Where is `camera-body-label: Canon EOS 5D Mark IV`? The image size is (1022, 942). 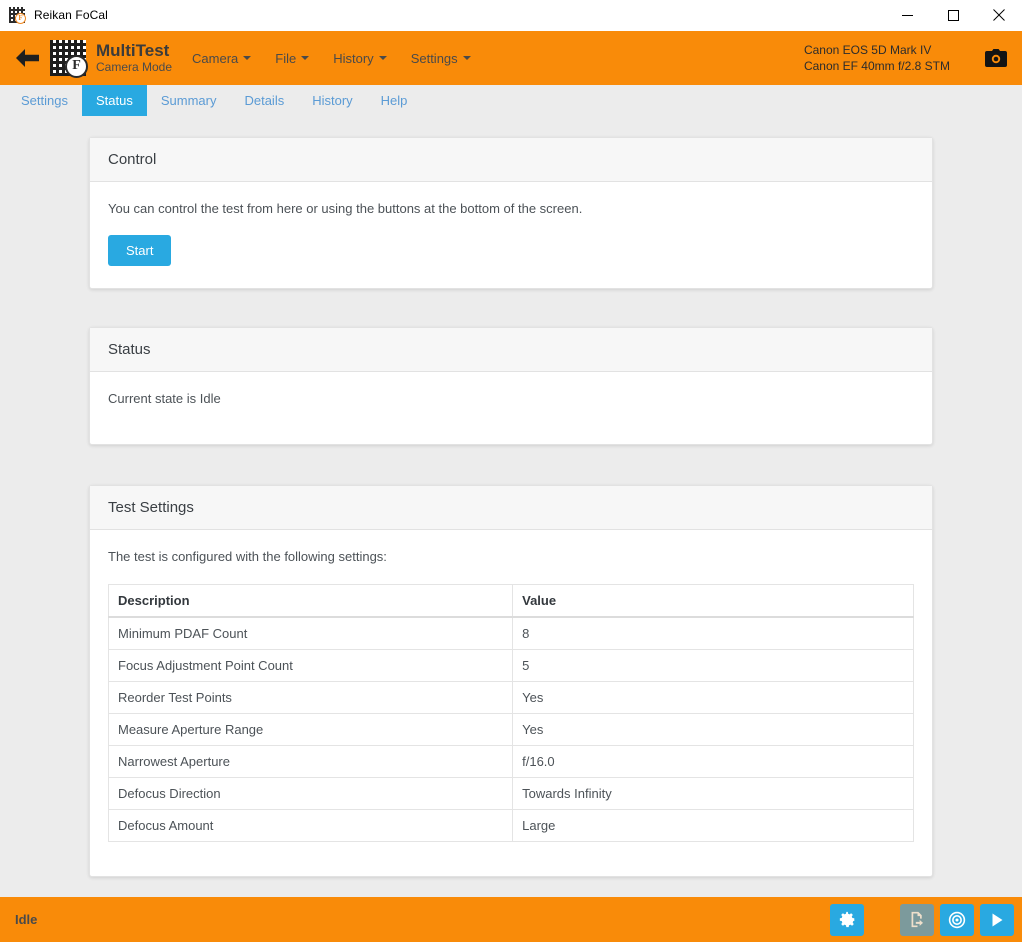 camera-body-label: Canon EOS 5D Mark IV is located at coordinates (867, 50).